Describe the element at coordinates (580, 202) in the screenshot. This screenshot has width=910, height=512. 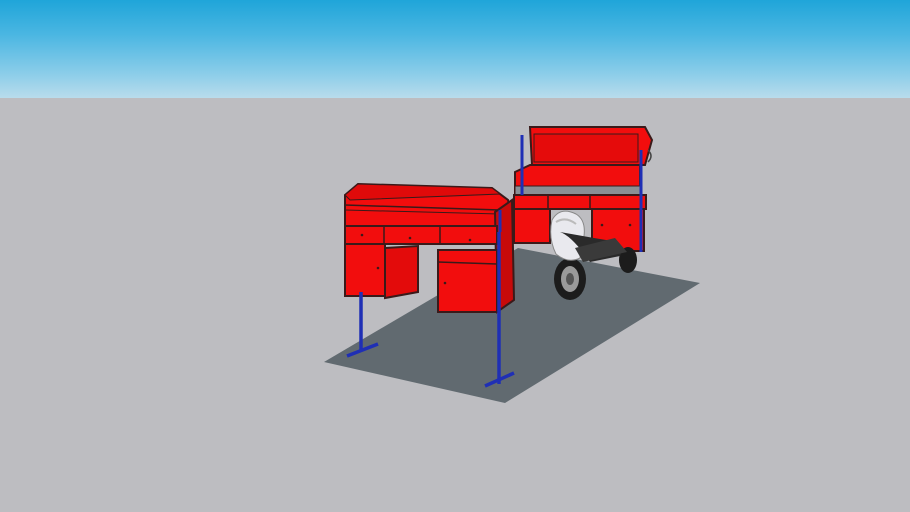
I see `right-drawer-row` at that location.